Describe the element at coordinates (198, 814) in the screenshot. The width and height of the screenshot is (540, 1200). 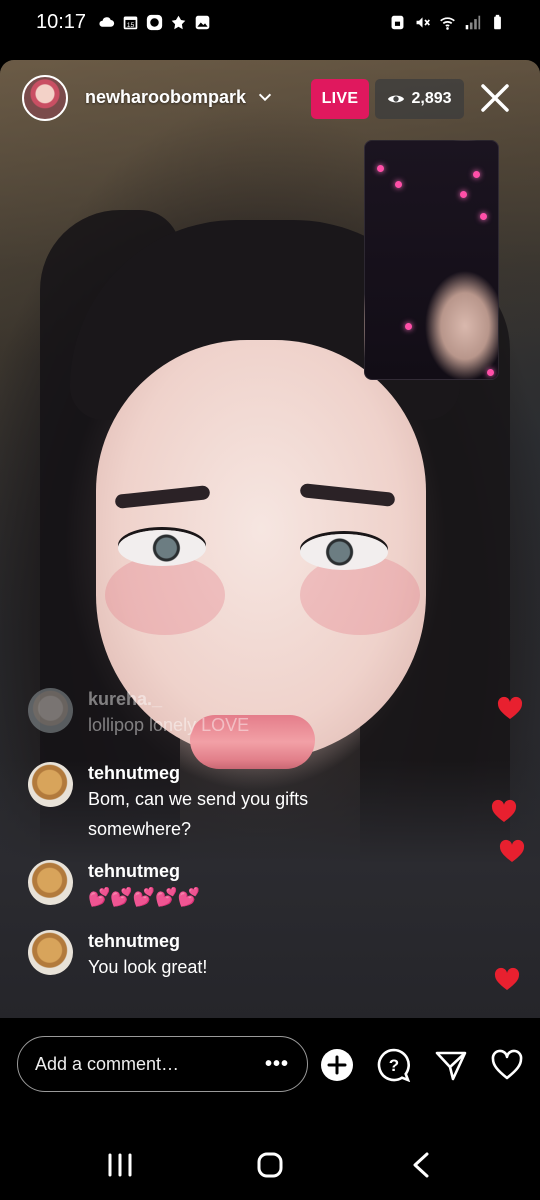
I see `comment-message: Bom, can we send you gifts somewhere?` at that location.